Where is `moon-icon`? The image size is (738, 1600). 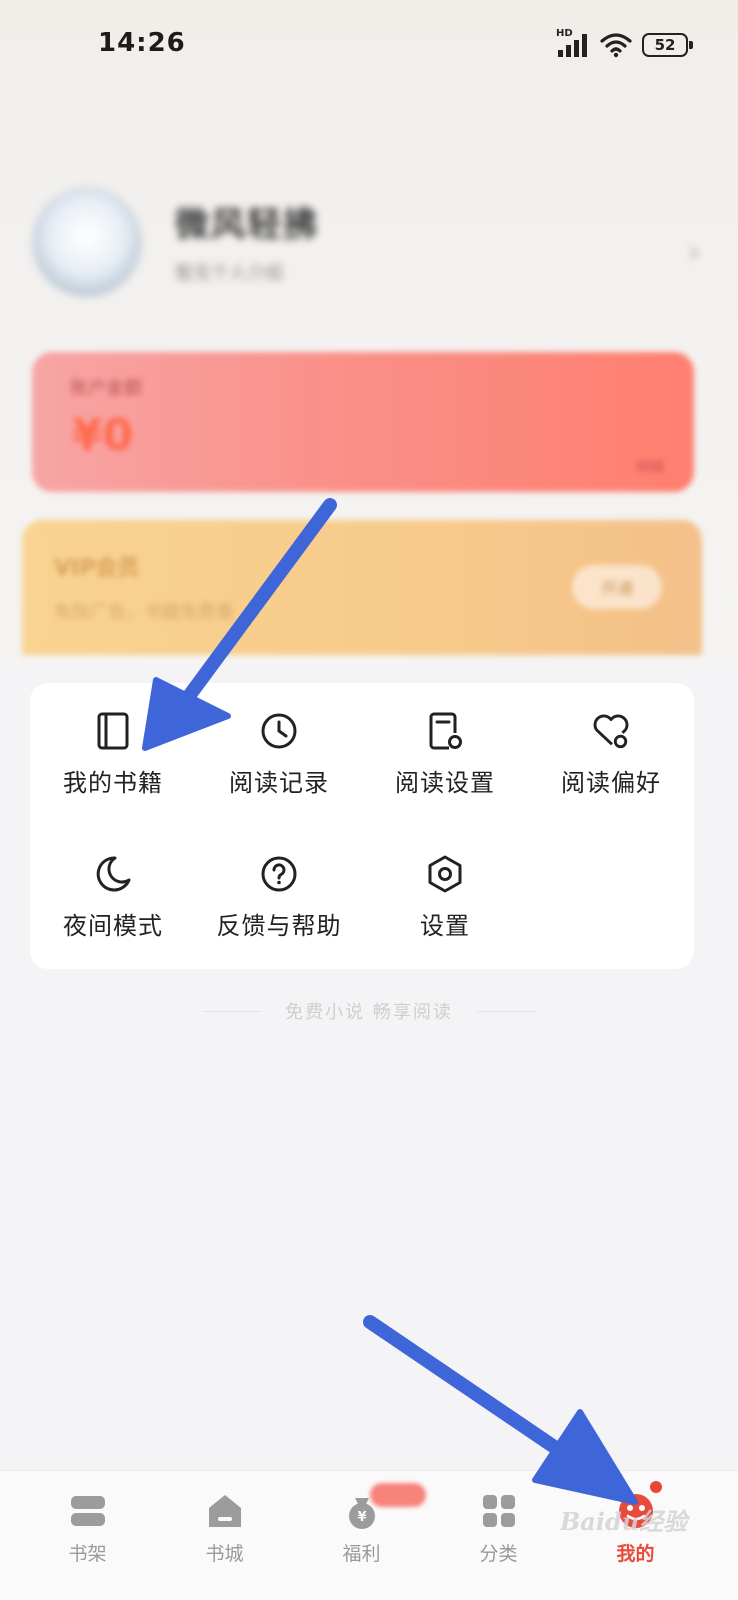
moon-icon is located at coordinates (113, 874).